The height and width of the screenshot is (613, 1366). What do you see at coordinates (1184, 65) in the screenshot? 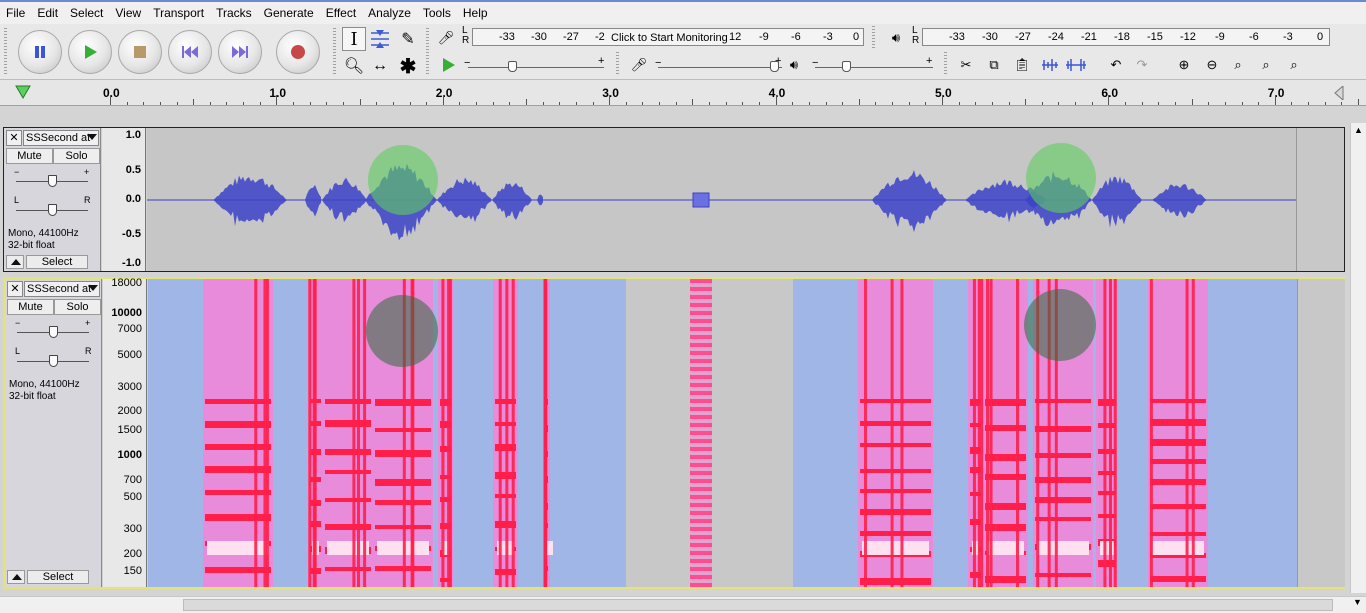
I see `zoom-in-button: ⊕` at bounding box center [1184, 65].